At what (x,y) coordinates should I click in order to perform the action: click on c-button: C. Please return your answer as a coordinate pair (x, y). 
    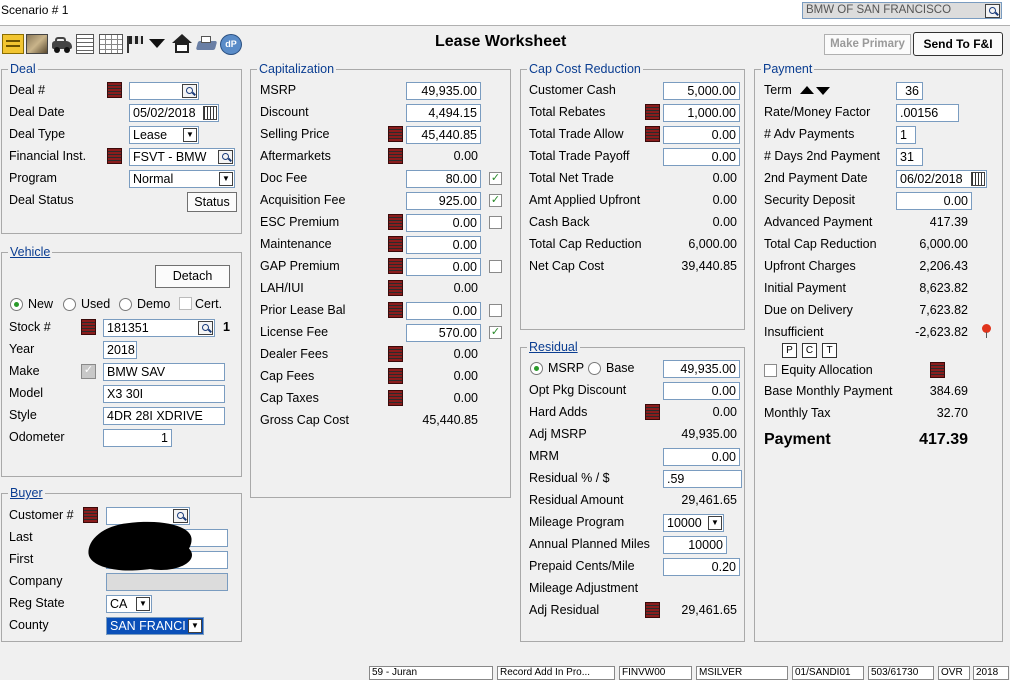
    Looking at the image, I should click on (809, 350).